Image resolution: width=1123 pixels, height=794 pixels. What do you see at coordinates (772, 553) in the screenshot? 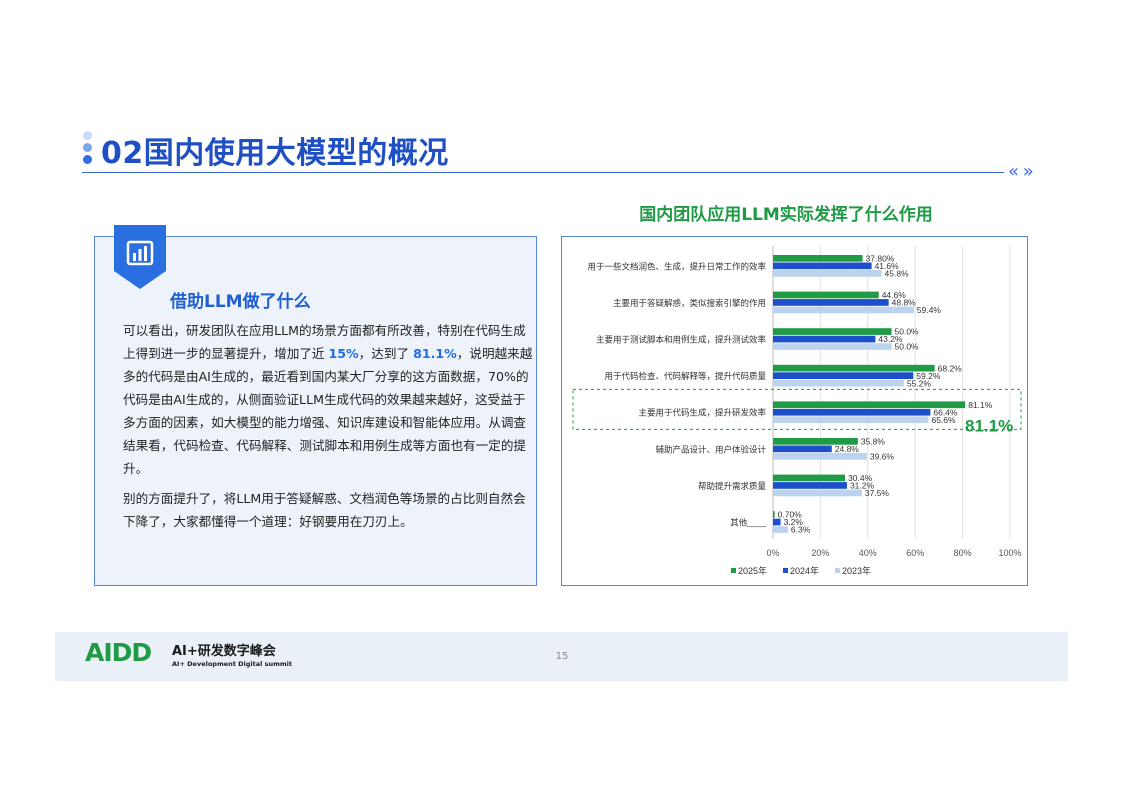
I see `x-tick-label: 0%` at bounding box center [772, 553].